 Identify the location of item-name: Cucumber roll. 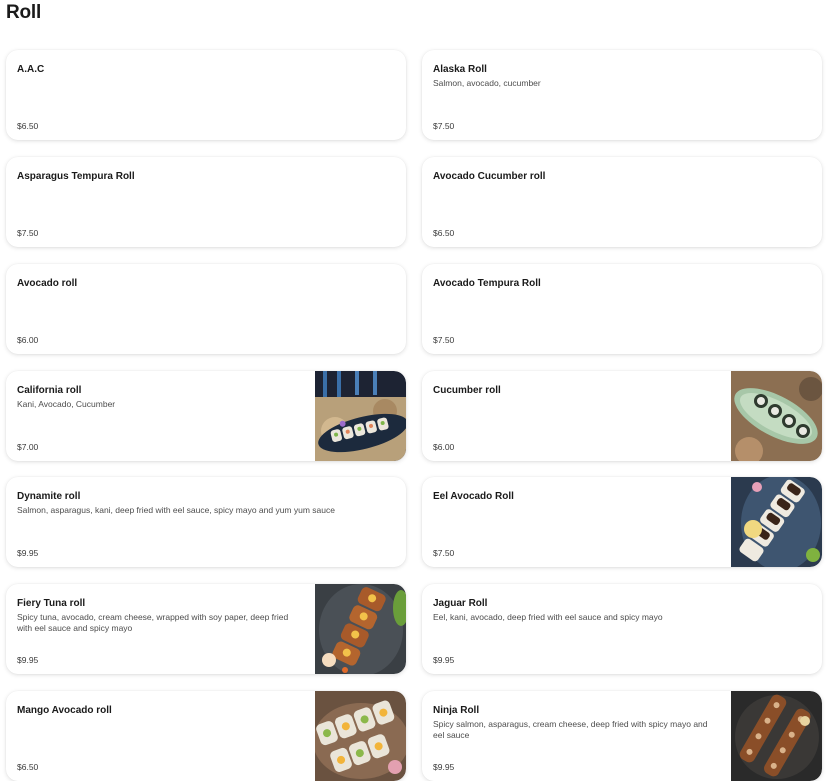
(467, 390).